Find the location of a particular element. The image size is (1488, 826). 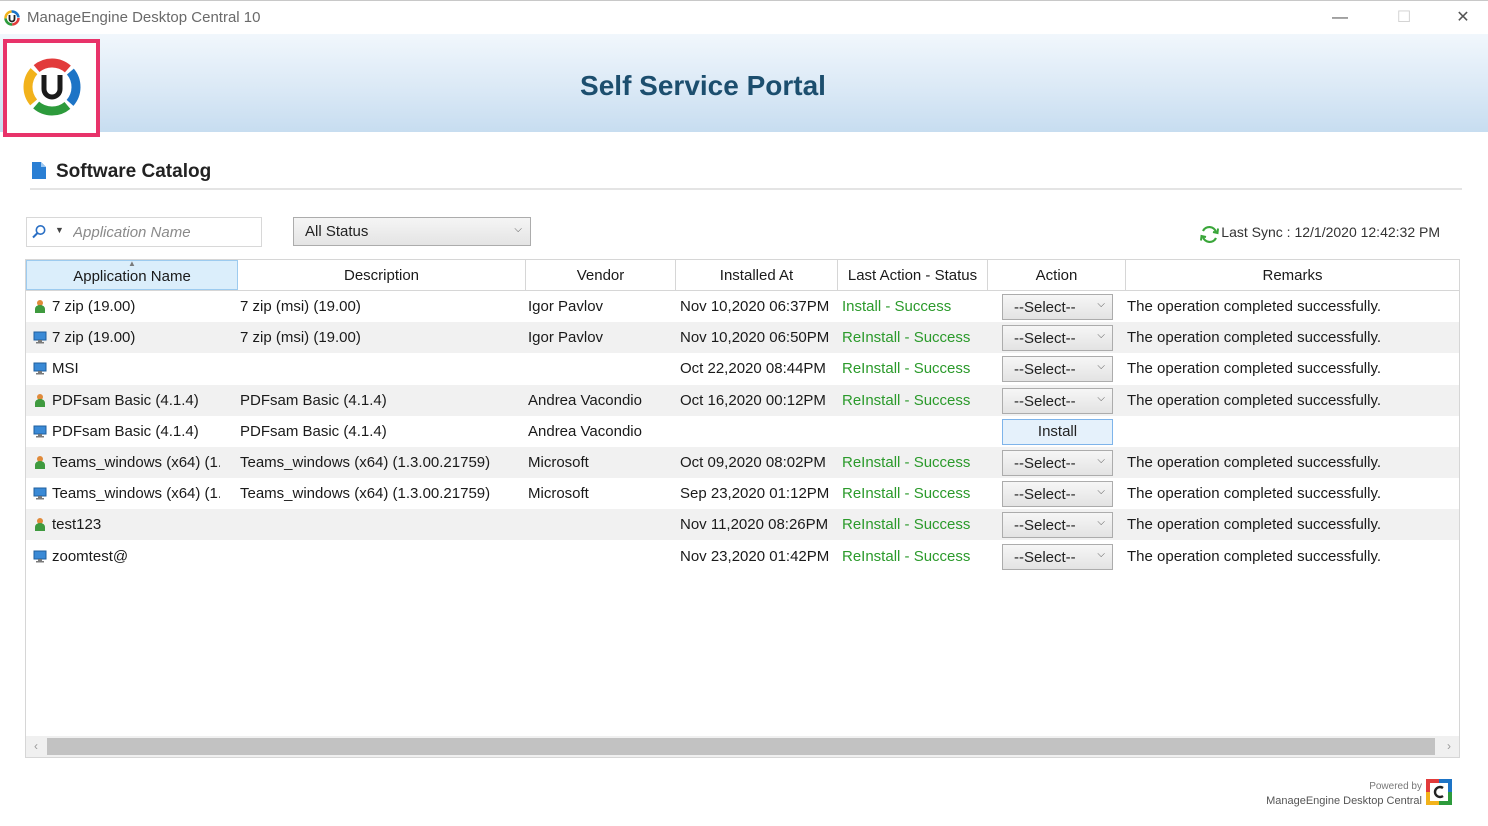

search-icon is located at coordinates (39, 232).